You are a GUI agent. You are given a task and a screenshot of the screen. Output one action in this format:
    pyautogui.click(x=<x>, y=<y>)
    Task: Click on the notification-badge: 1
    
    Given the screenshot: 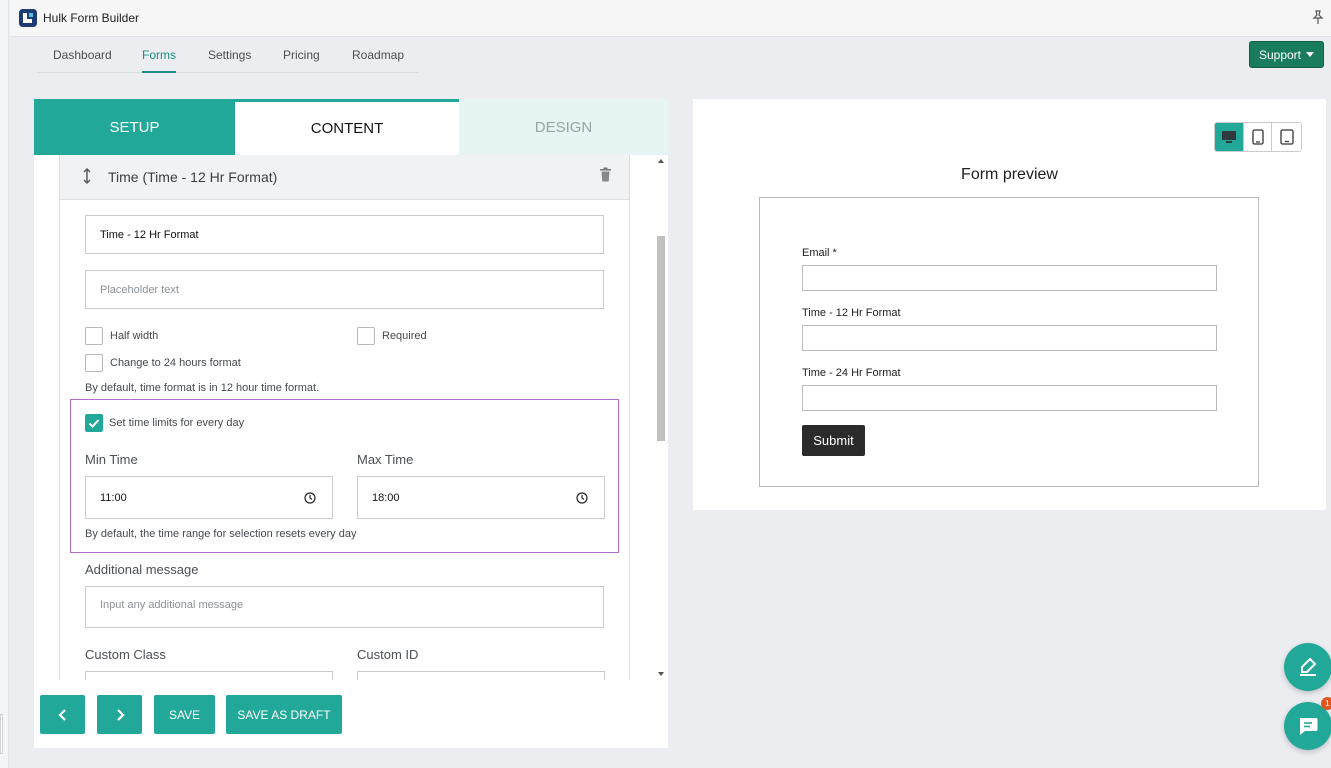 What is the action you would take?
    pyautogui.click(x=1326, y=703)
    